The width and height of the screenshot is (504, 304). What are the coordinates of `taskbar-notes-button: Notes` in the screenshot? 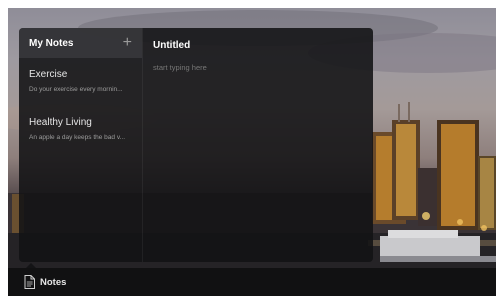 It's located at (45, 282).